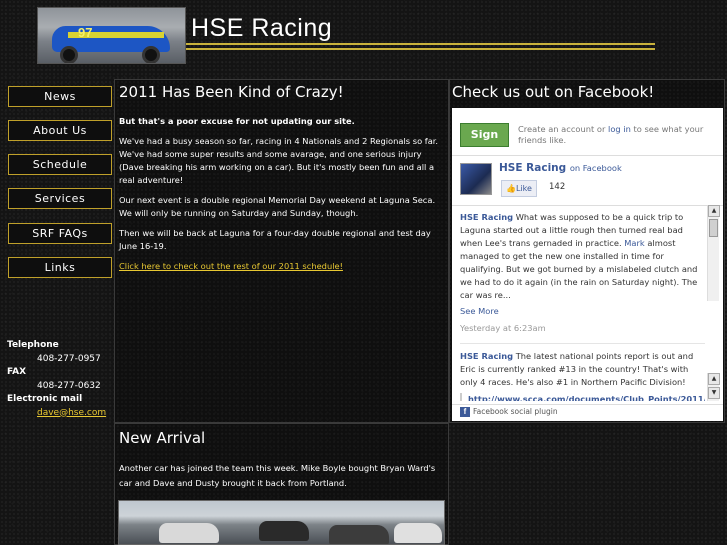 The width and height of the screenshot is (727, 545). Describe the element at coordinates (162, 438) in the screenshot. I see `post-title: New Arrival` at that location.